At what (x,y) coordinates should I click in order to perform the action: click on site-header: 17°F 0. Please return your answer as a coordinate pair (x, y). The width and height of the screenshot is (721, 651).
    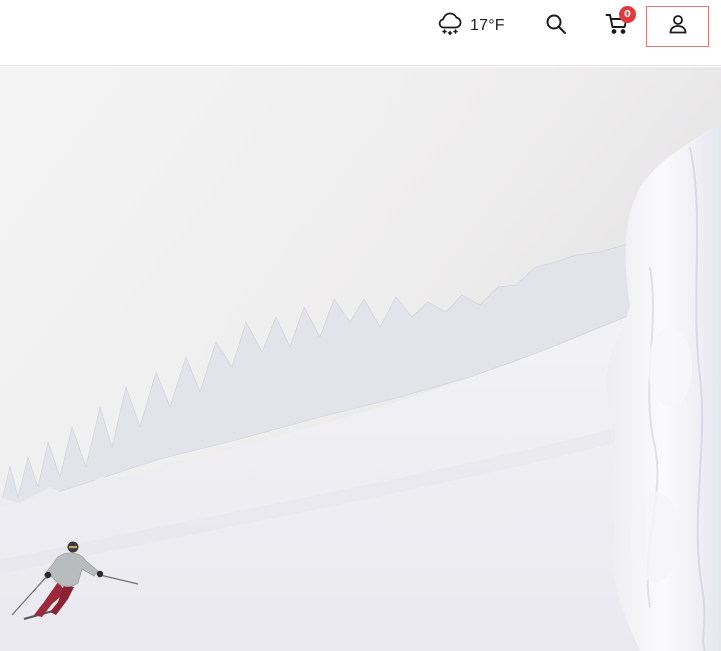
    Looking at the image, I should click on (360, 33).